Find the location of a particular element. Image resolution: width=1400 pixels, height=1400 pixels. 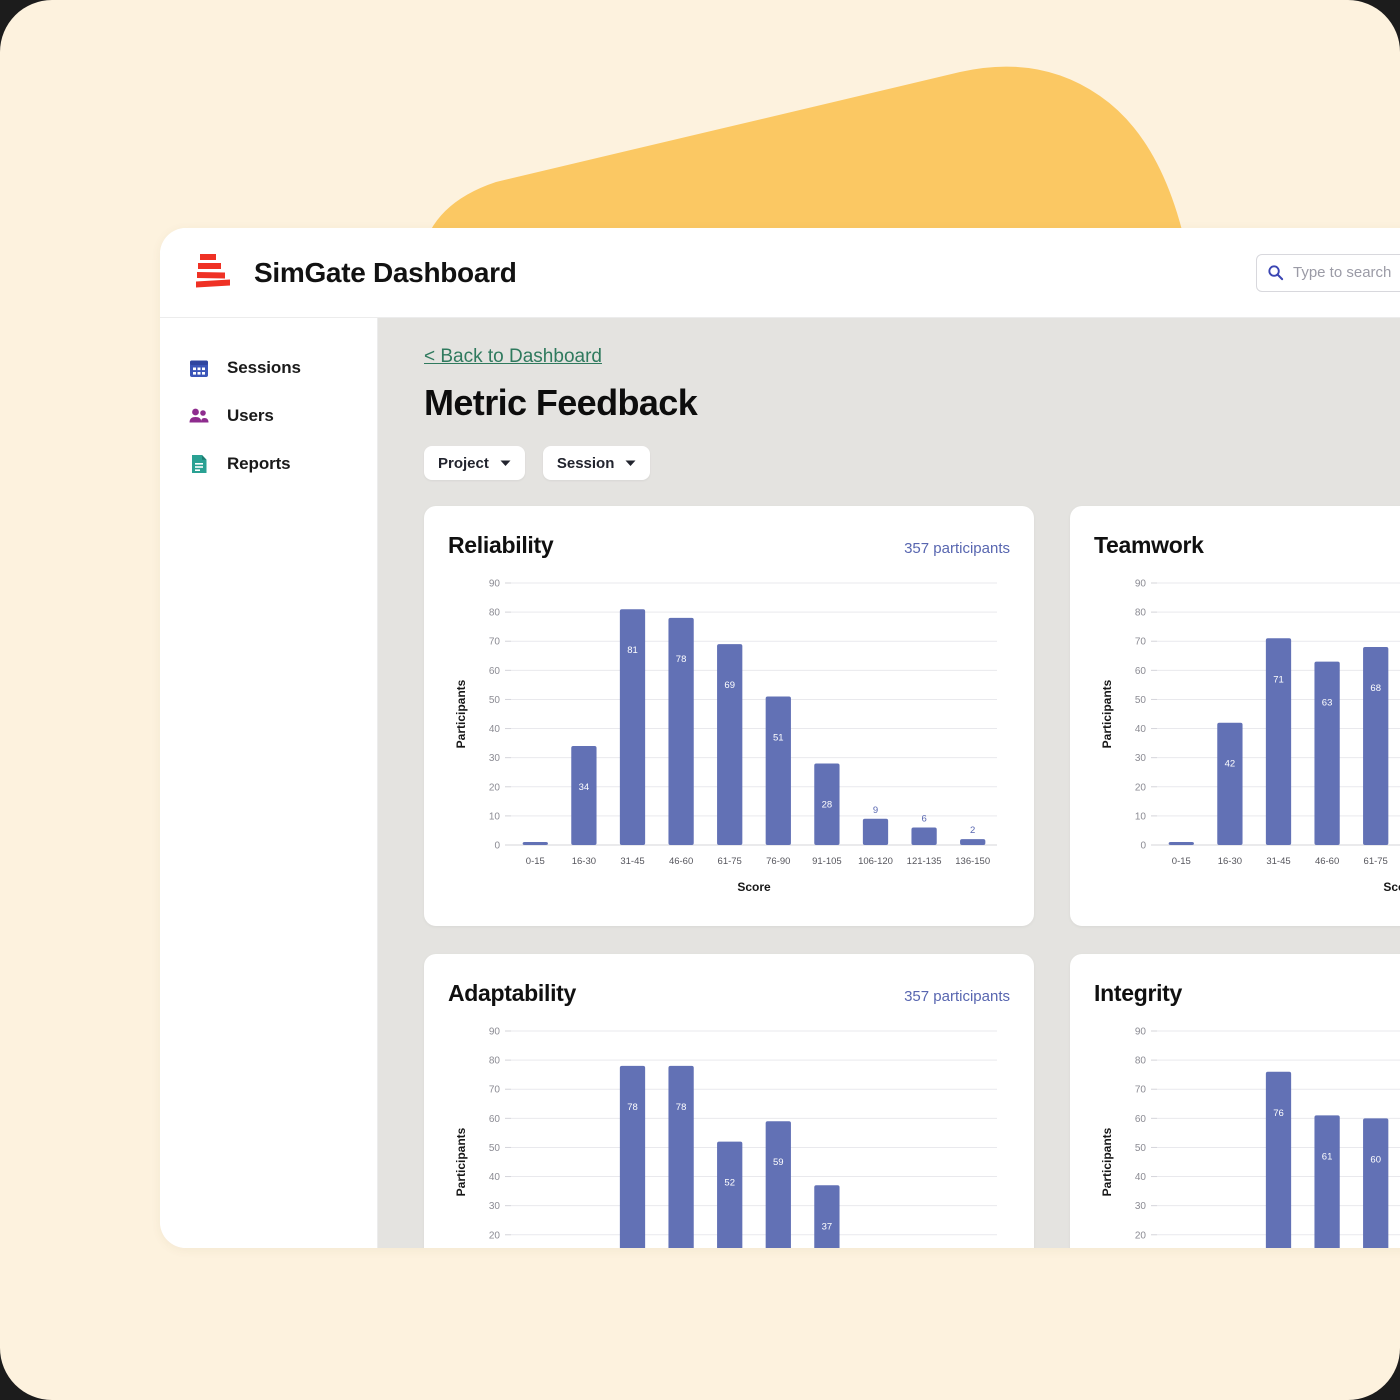

svg-text: 106-120 is located at coordinates (875, 861).